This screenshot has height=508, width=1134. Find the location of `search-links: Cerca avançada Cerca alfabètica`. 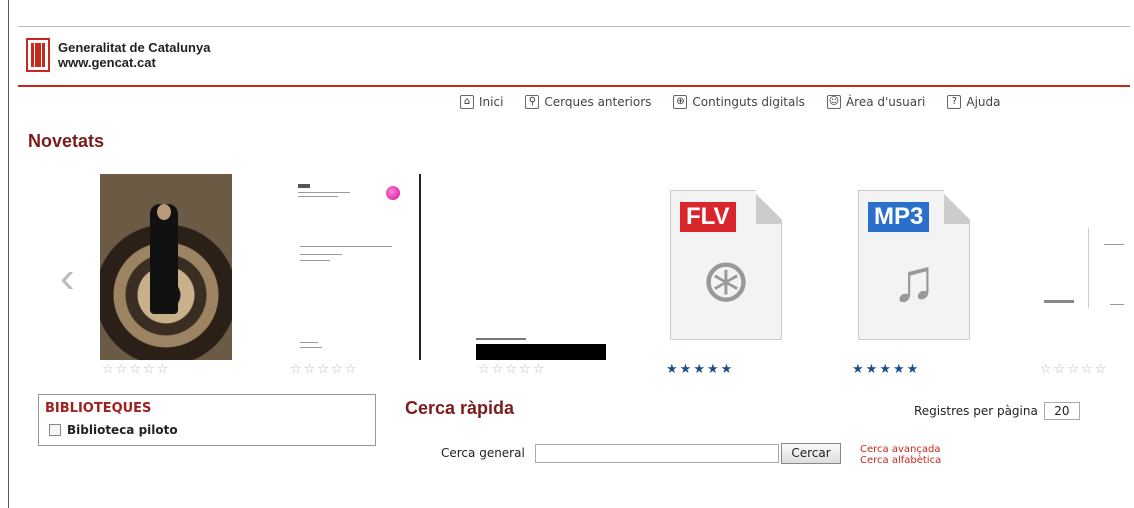

search-links: Cerca avançada Cerca alfabètica is located at coordinates (900, 455).